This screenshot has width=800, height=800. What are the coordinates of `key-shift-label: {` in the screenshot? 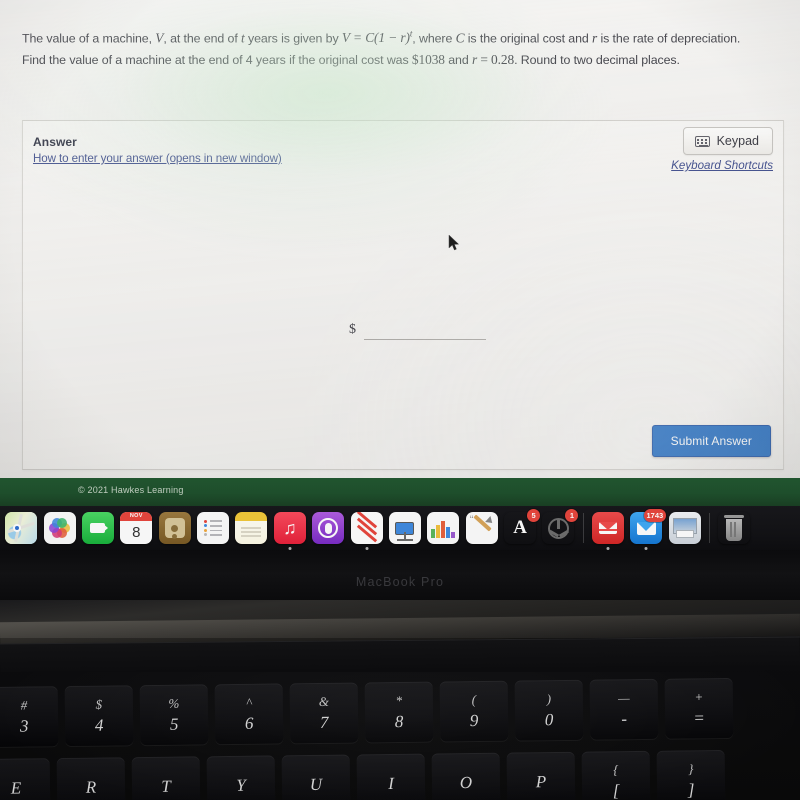 It's located at (616, 769).